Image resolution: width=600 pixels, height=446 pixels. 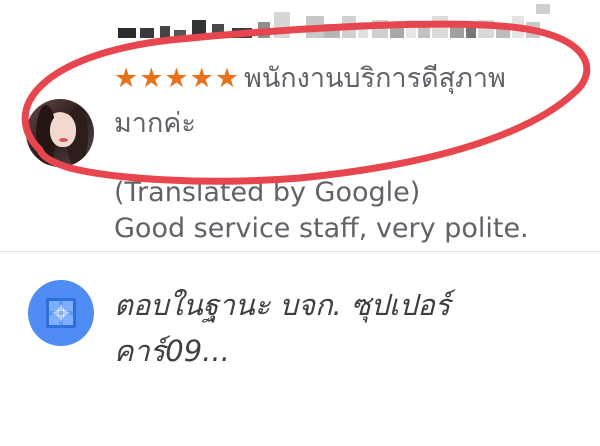 What do you see at coordinates (63, 140) in the screenshot?
I see `avatar-lips` at bounding box center [63, 140].